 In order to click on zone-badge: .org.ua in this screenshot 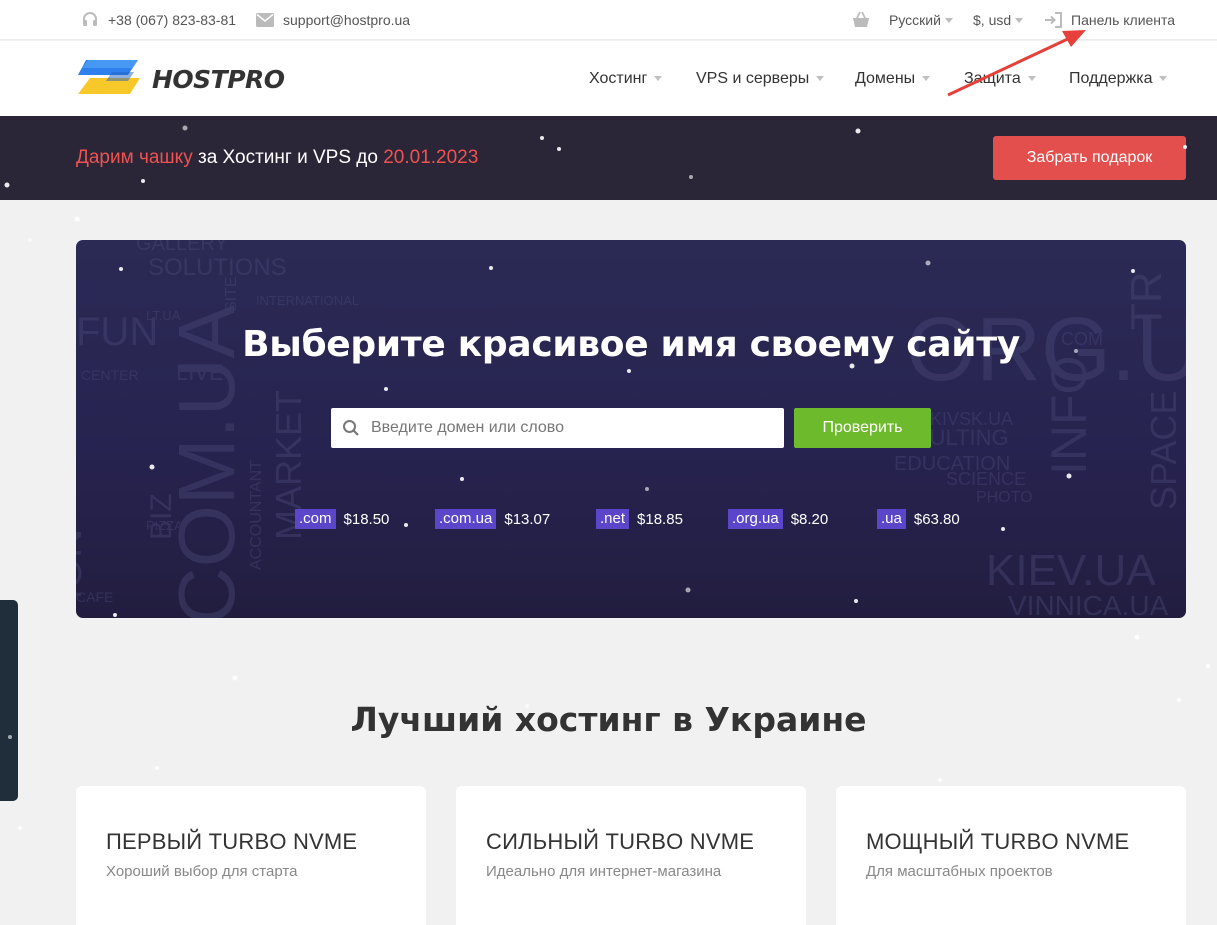, I will do `click(755, 519)`.